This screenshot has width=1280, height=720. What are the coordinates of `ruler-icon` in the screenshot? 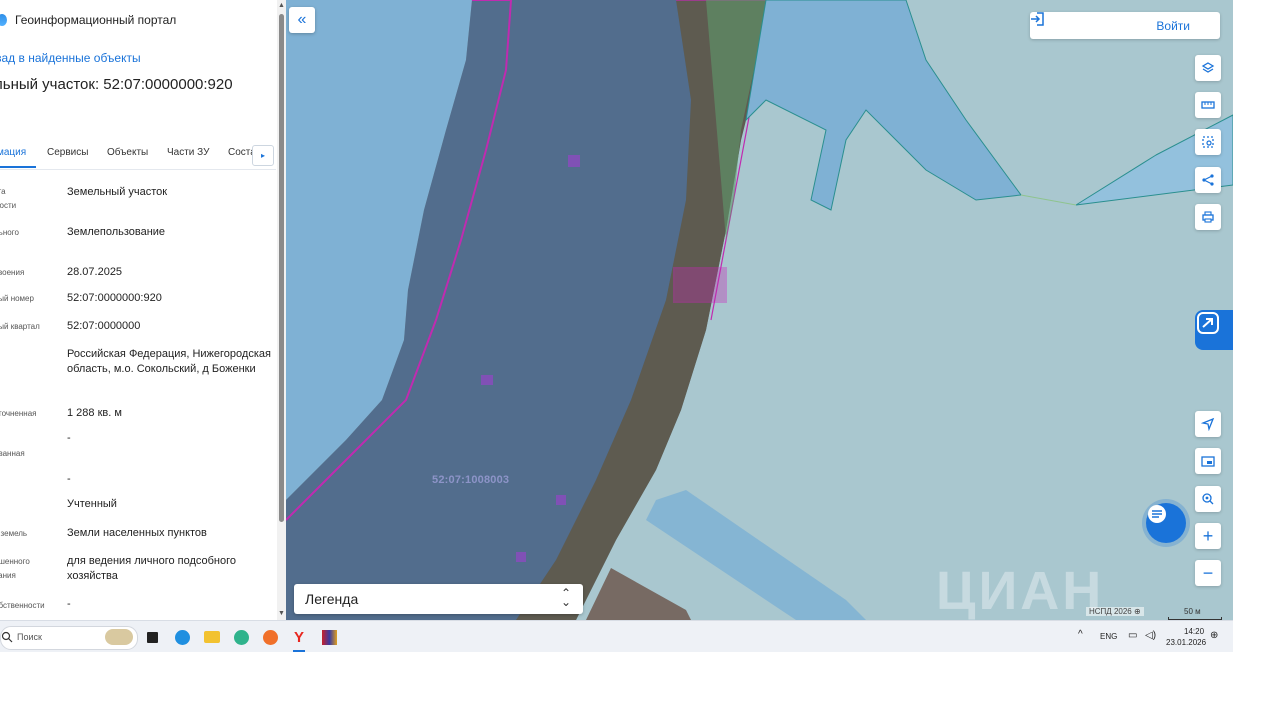 It's located at (1208, 105).